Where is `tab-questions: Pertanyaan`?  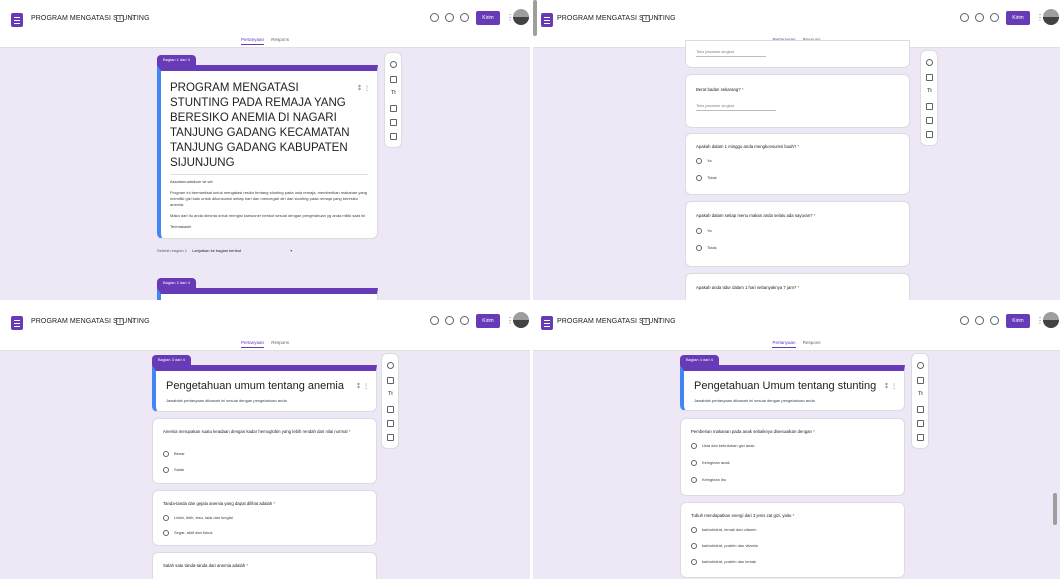 tab-questions: Pertanyaan is located at coordinates (252, 344).